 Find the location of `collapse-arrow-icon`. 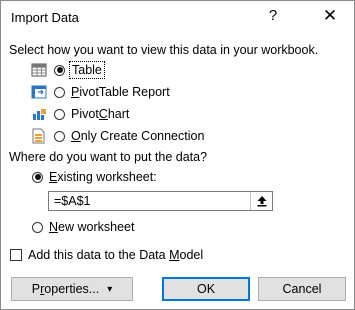

collapse-arrow-icon is located at coordinates (262, 201).